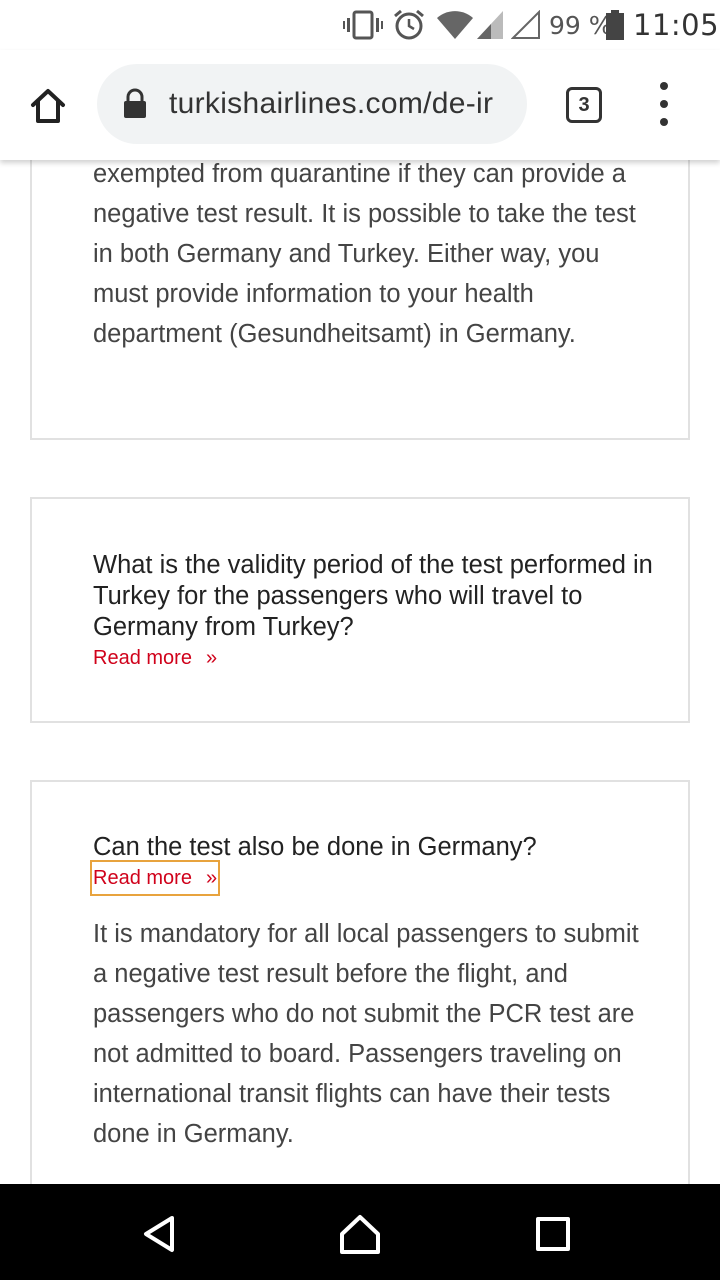  I want to click on url-text: turkishairlines.com/de-ir, so click(331, 103).